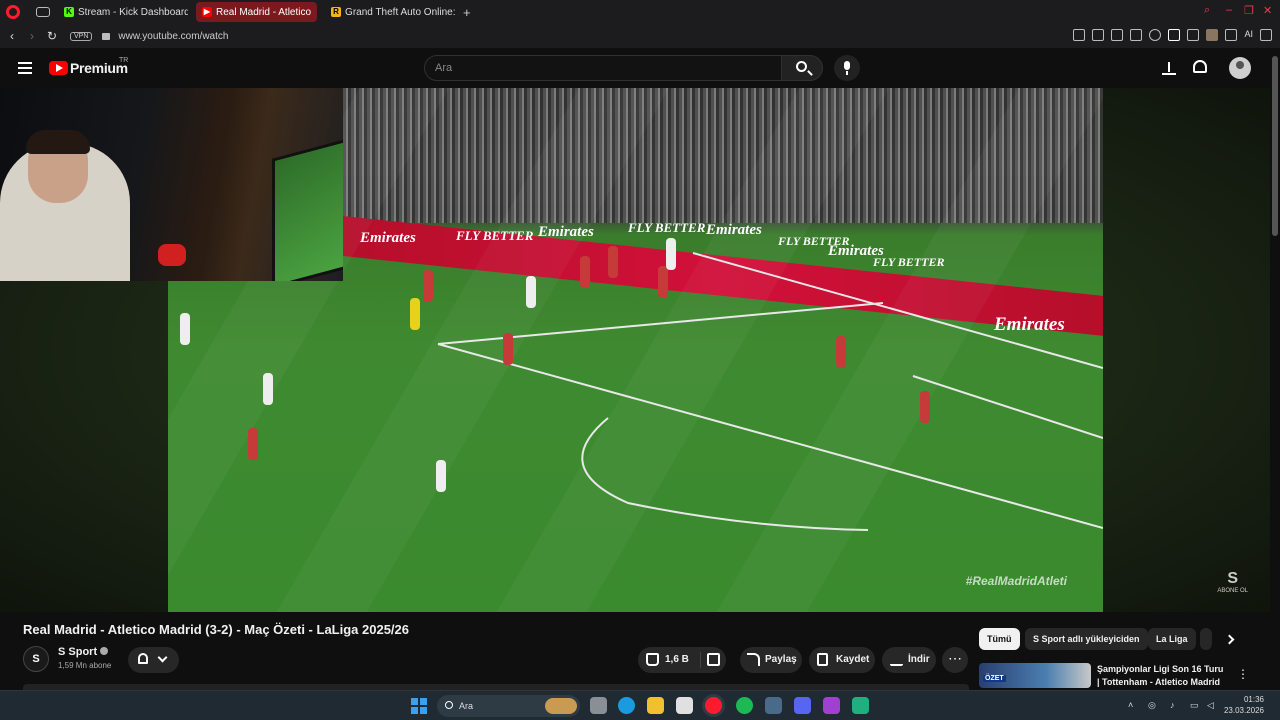 The image size is (1280, 720). What do you see at coordinates (32, 36) in the screenshot?
I see `forward-button: ›` at bounding box center [32, 36].